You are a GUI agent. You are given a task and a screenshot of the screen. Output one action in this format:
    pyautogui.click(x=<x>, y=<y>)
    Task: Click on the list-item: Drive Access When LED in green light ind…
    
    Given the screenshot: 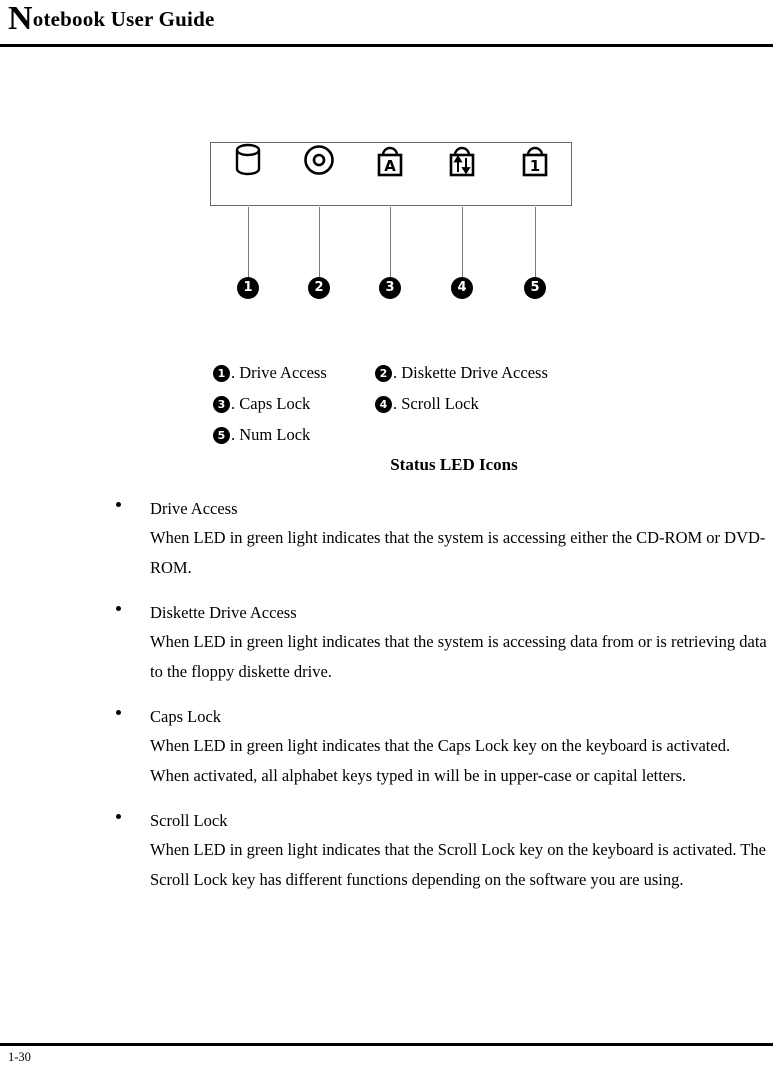 What is the action you would take?
    pyautogui.click(x=386, y=538)
    